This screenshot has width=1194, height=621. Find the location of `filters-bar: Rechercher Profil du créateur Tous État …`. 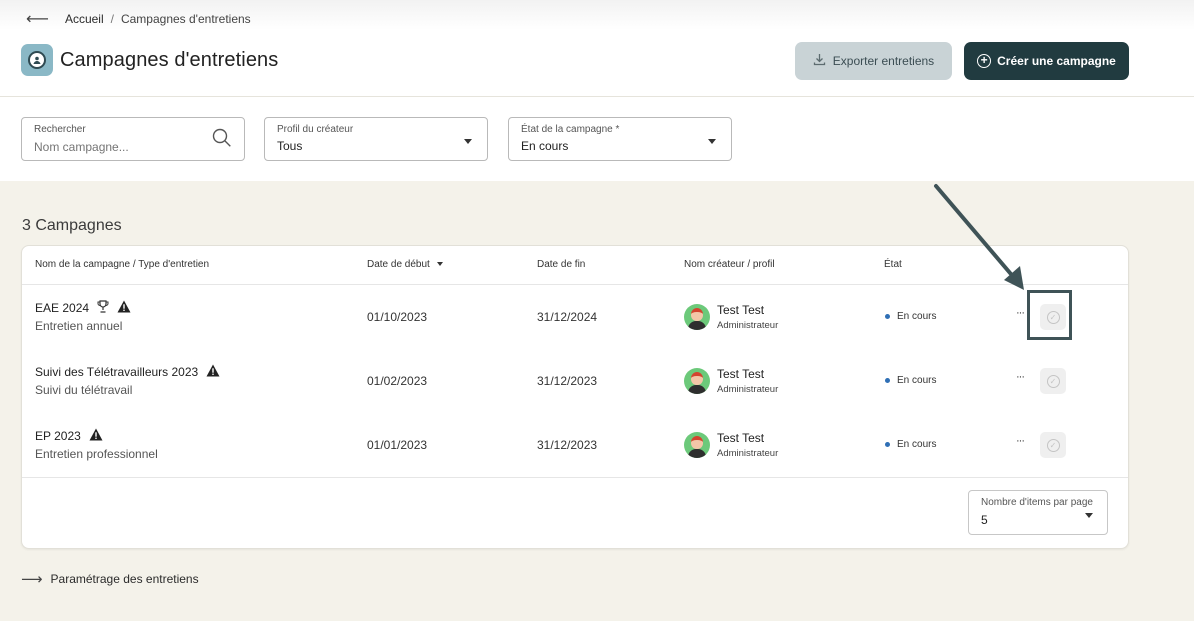

filters-bar: Rechercher Profil du créateur Tous État … is located at coordinates (597, 139).